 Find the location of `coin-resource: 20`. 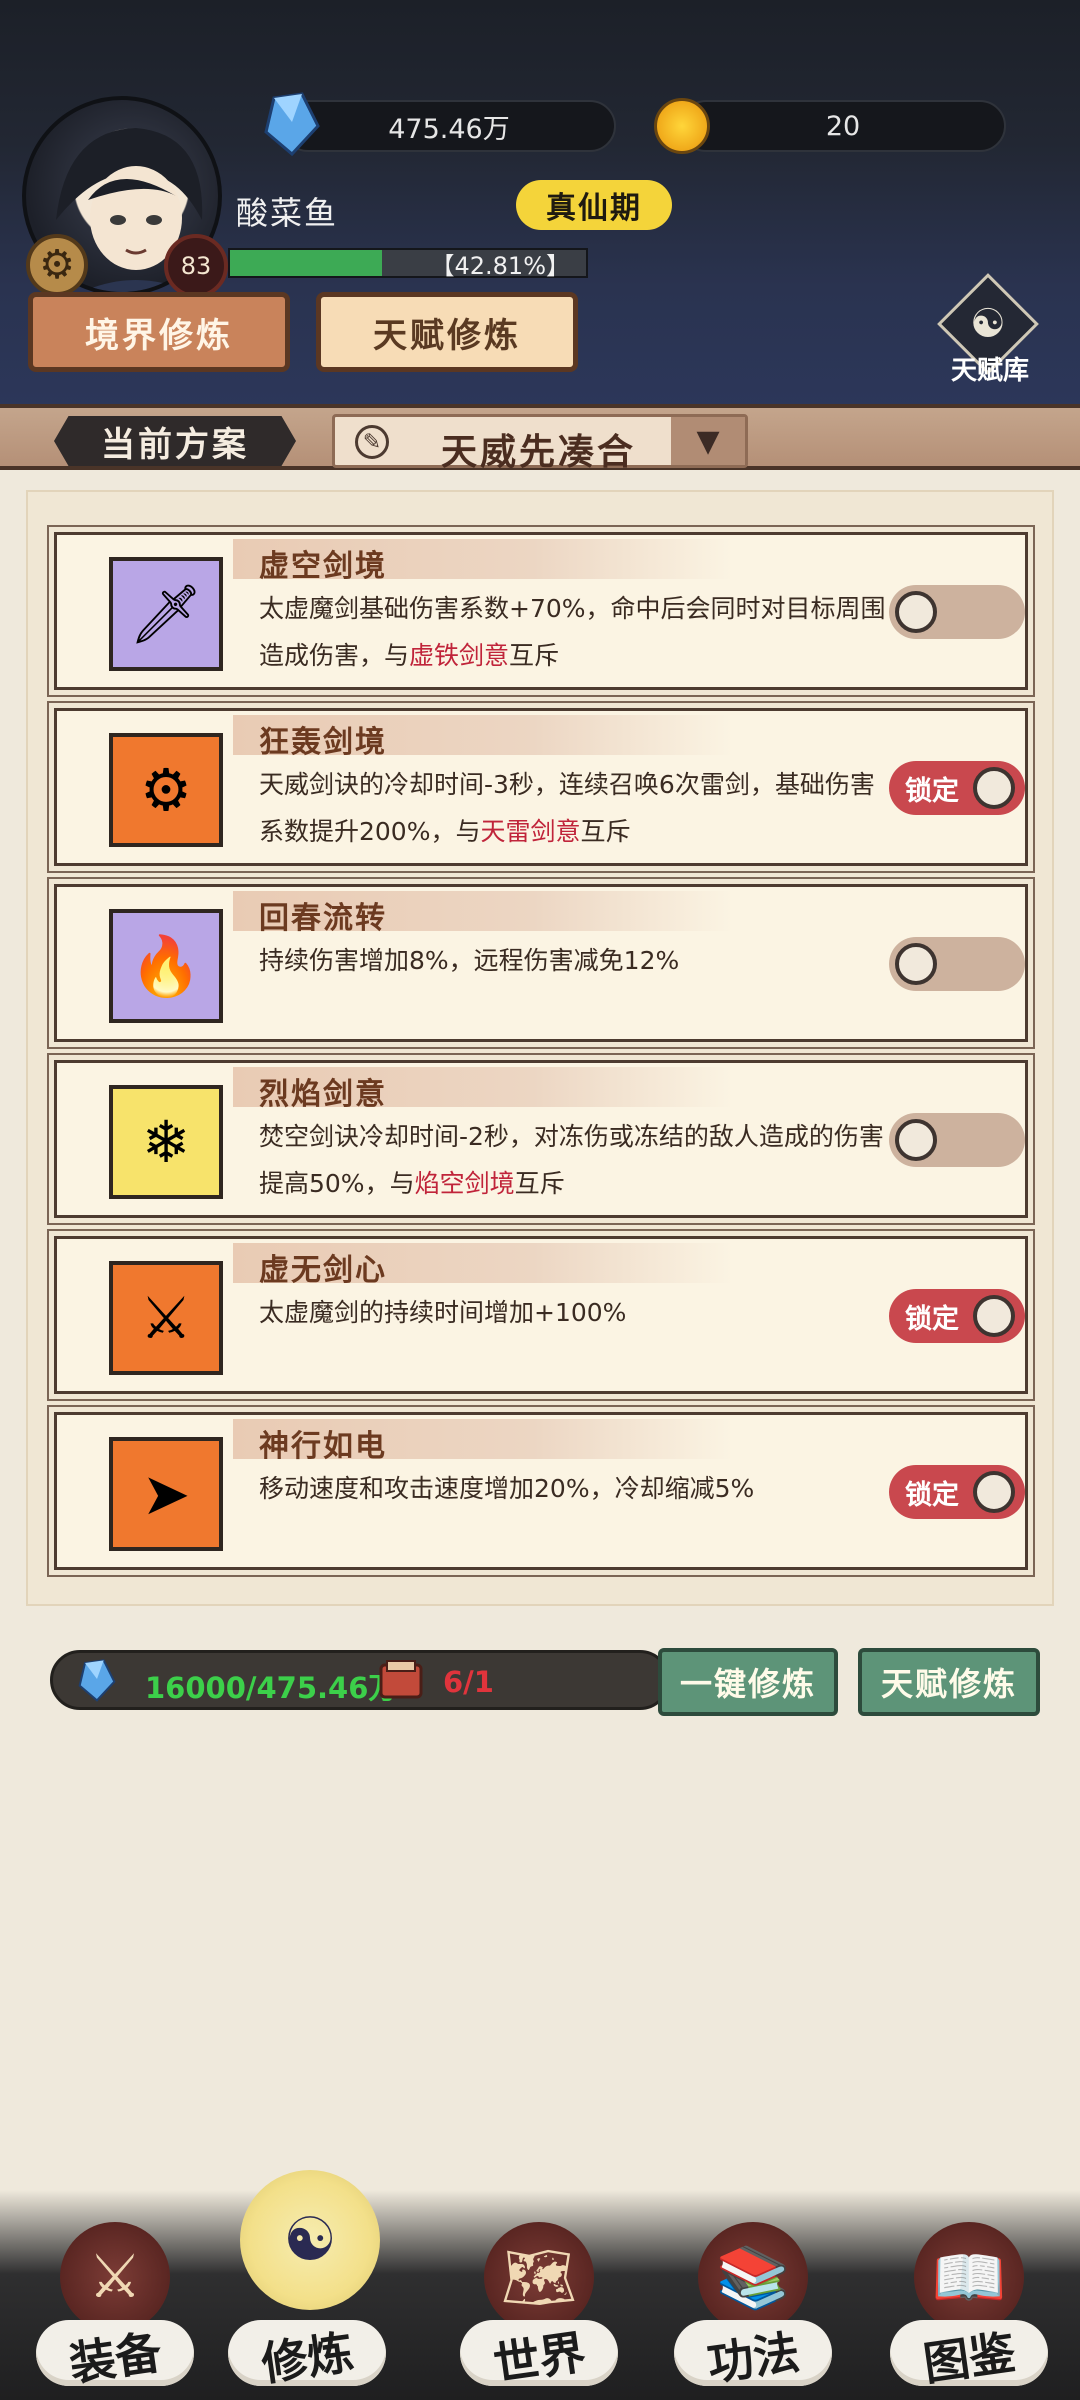

coin-resource: 20 is located at coordinates (843, 126).